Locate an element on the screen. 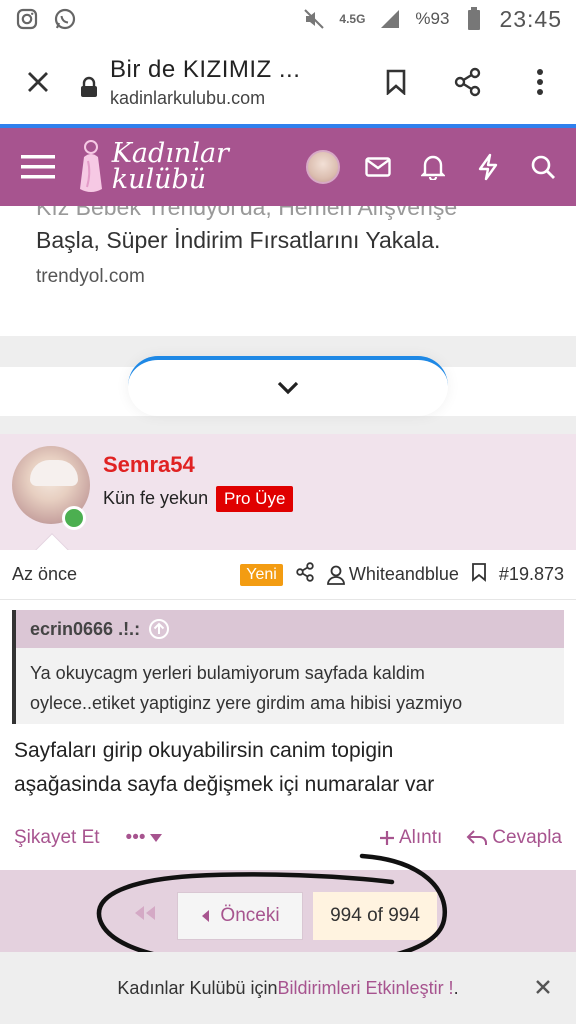 Image resolution: width=576 pixels, height=1024 pixels. chevron-down-icon is located at coordinates (288, 388).